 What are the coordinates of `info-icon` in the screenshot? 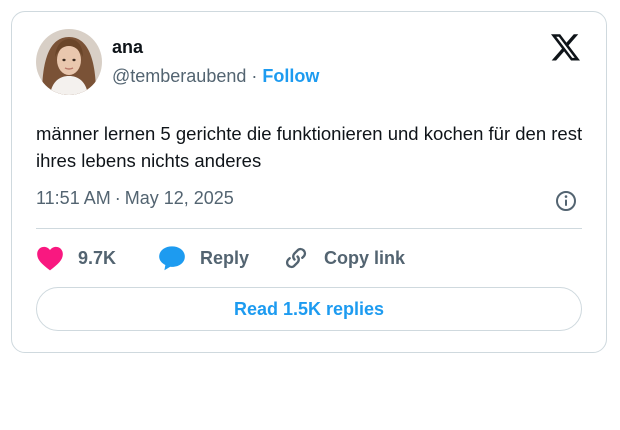 It's located at (566, 201).